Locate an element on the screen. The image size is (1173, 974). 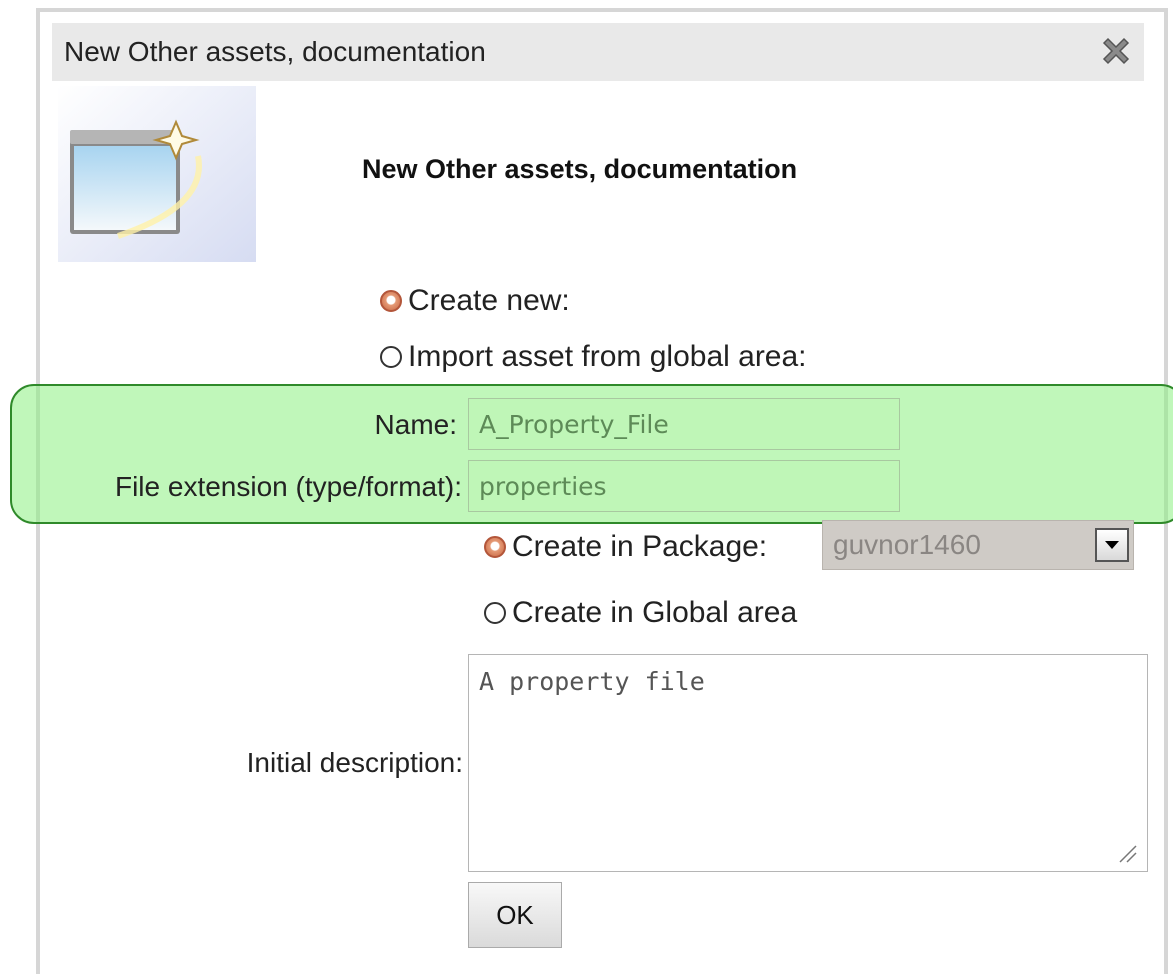
import-global-option: Import asset from global area: is located at coordinates (593, 357).